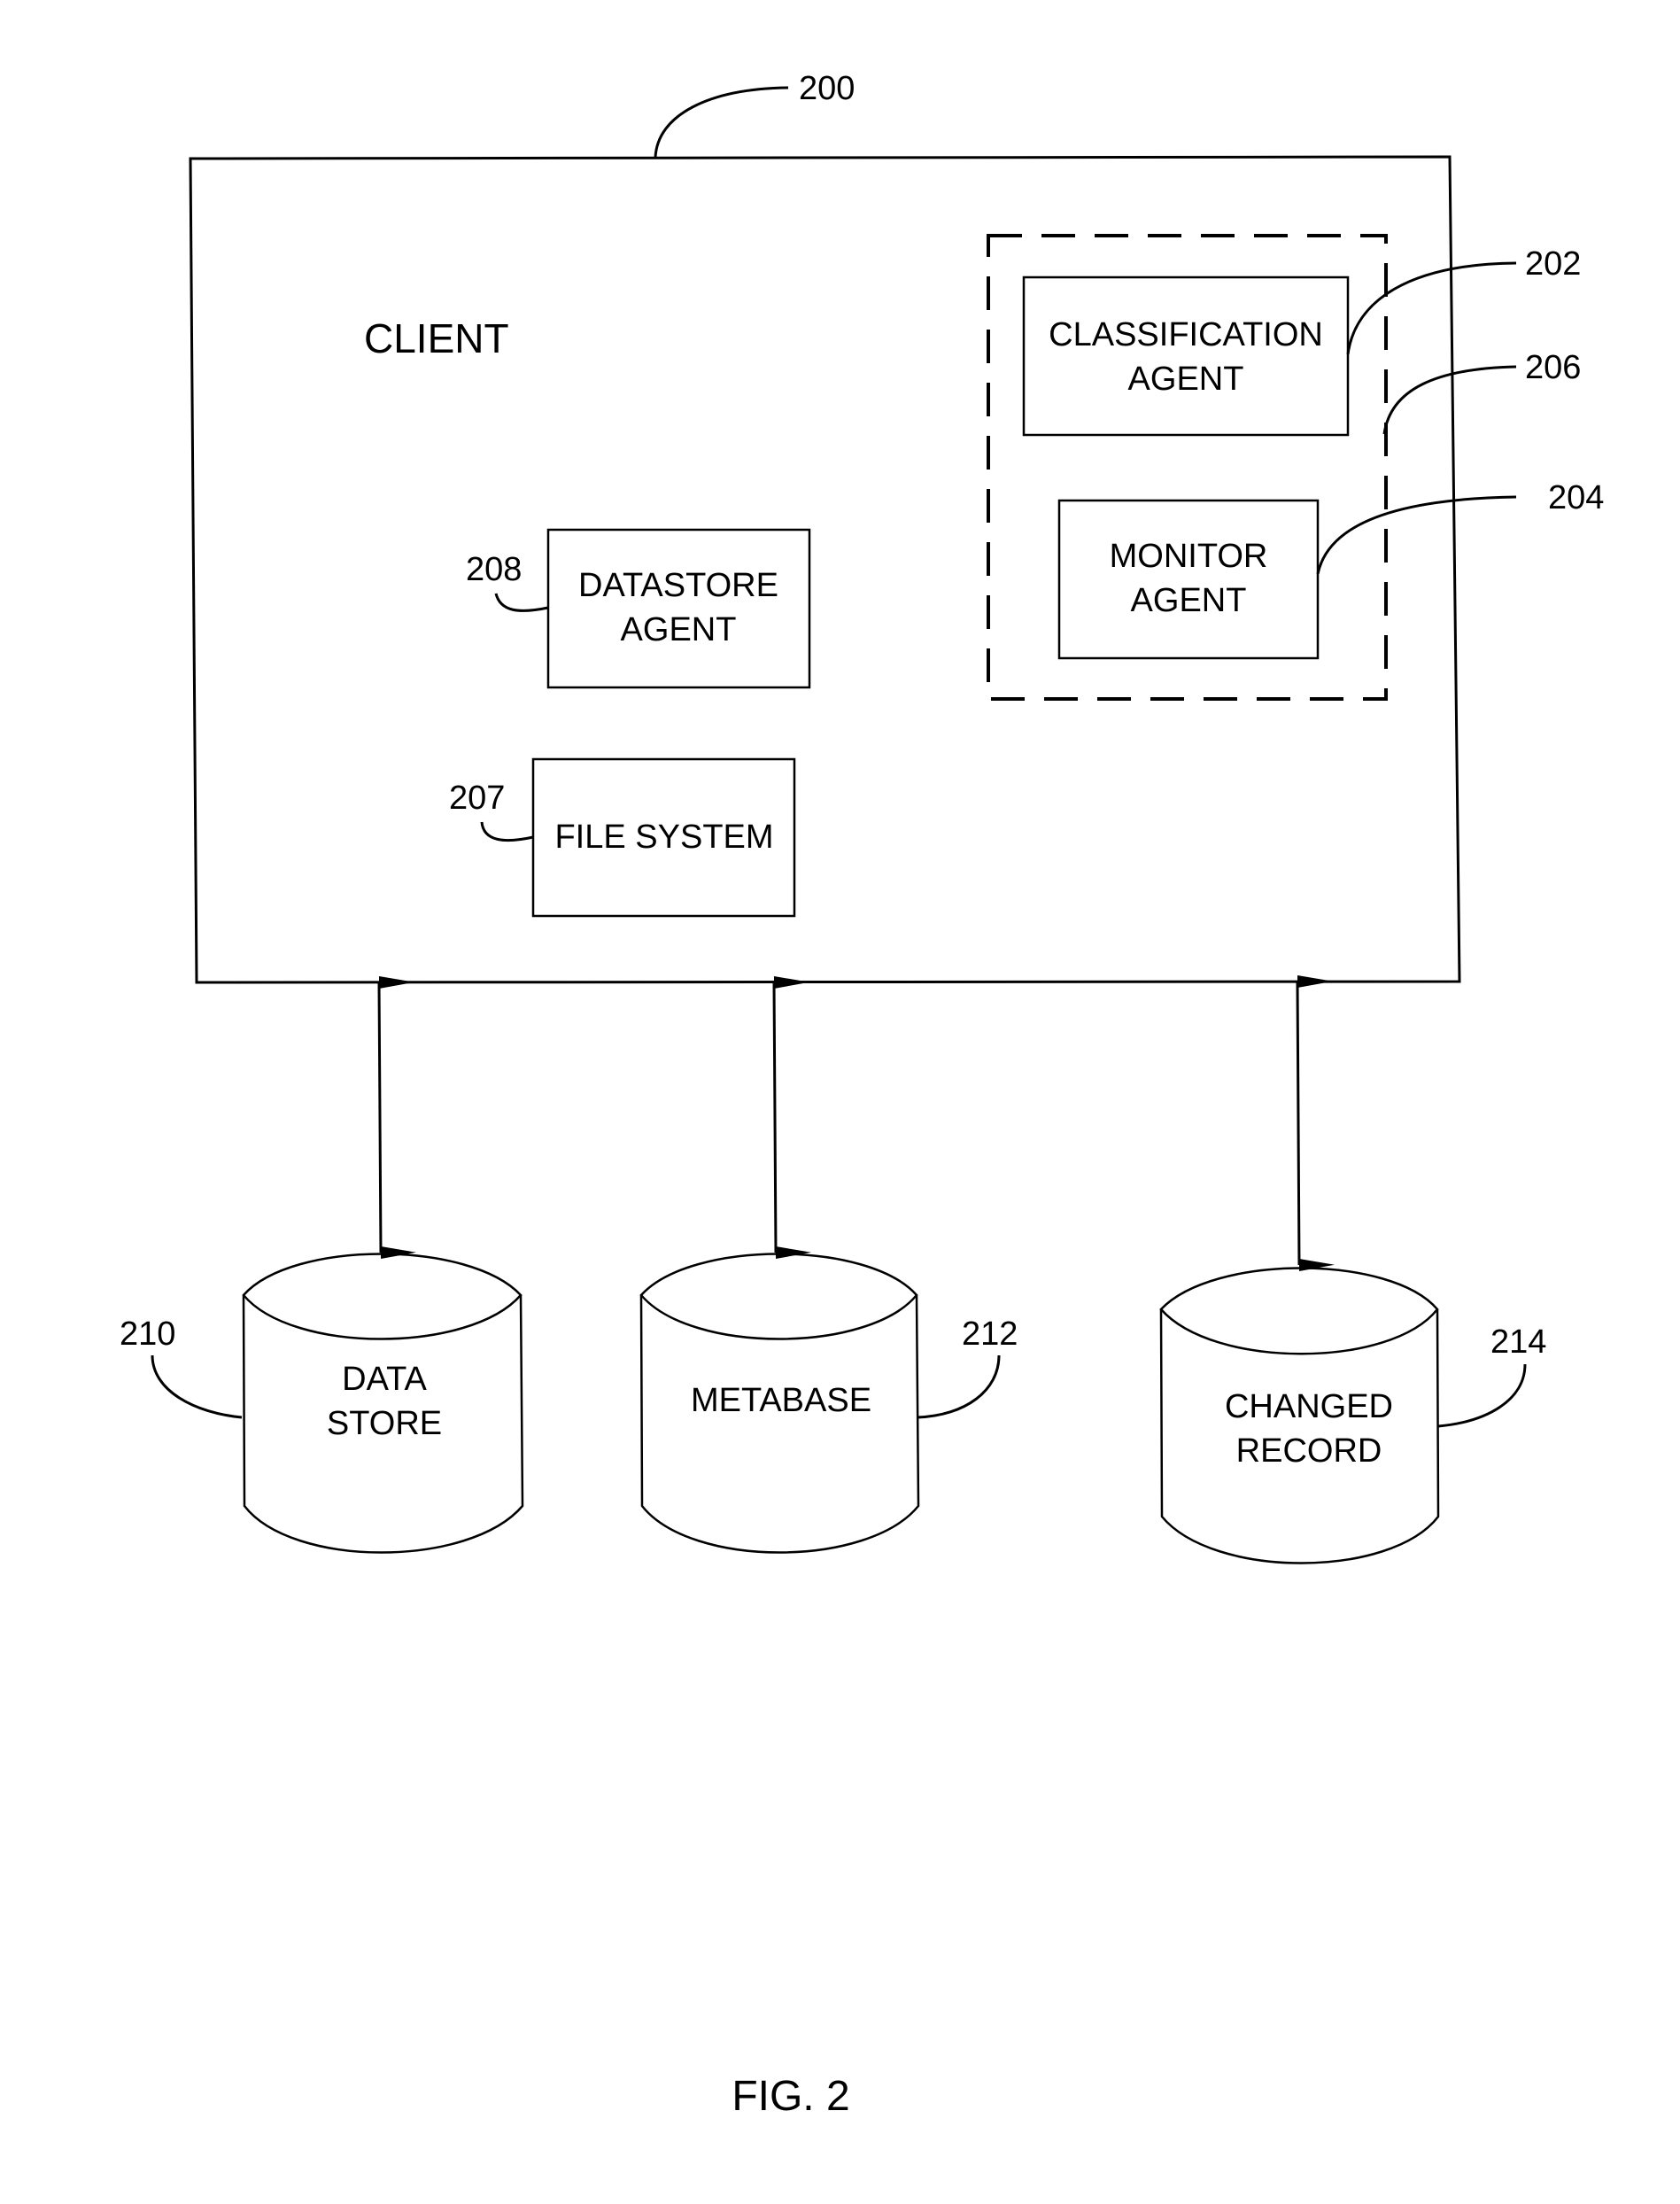 This screenshot has width=1680, height=2204. What do you see at coordinates (678, 608) in the screenshot?
I see `datastore-agent-box` at bounding box center [678, 608].